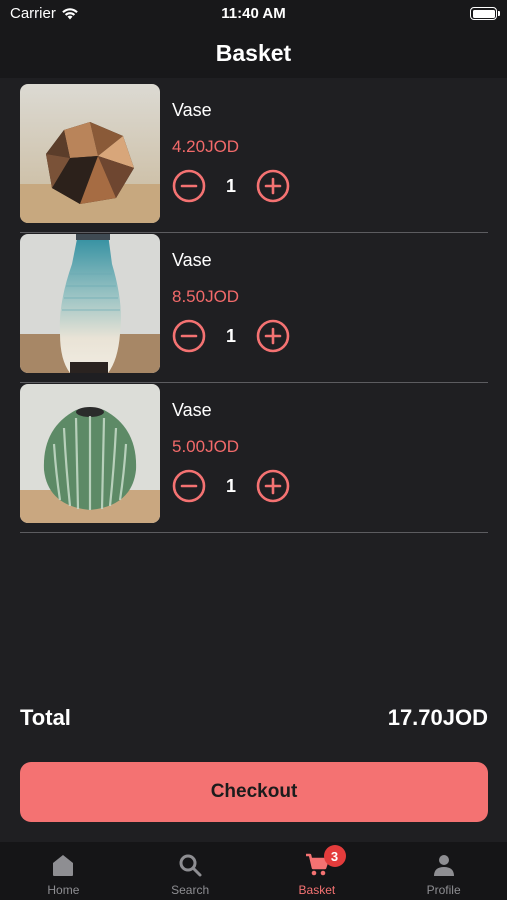 The height and width of the screenshot is (900, 507). What do you see at coordinates (485, 13) in the screenshot?
I see `battery-icon` at bounding box center [485, 13].